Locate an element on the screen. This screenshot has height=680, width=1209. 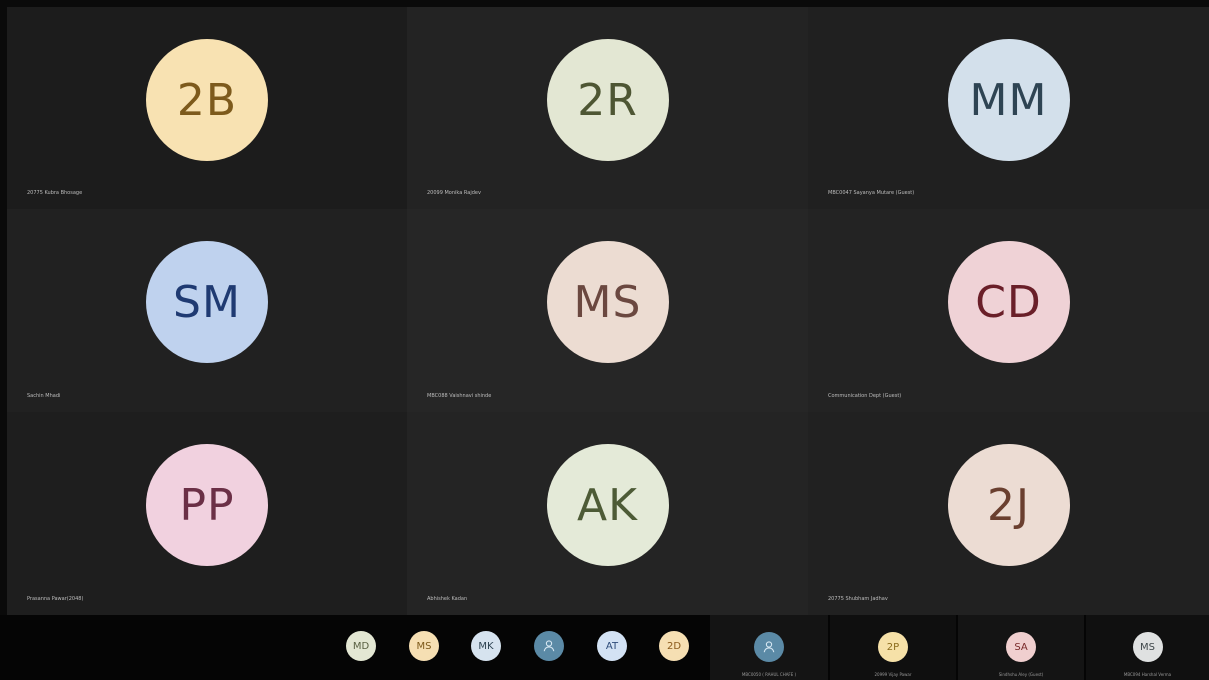
participant-name: Prasanna Pawar(2048) is located at coordinates (55, 599).